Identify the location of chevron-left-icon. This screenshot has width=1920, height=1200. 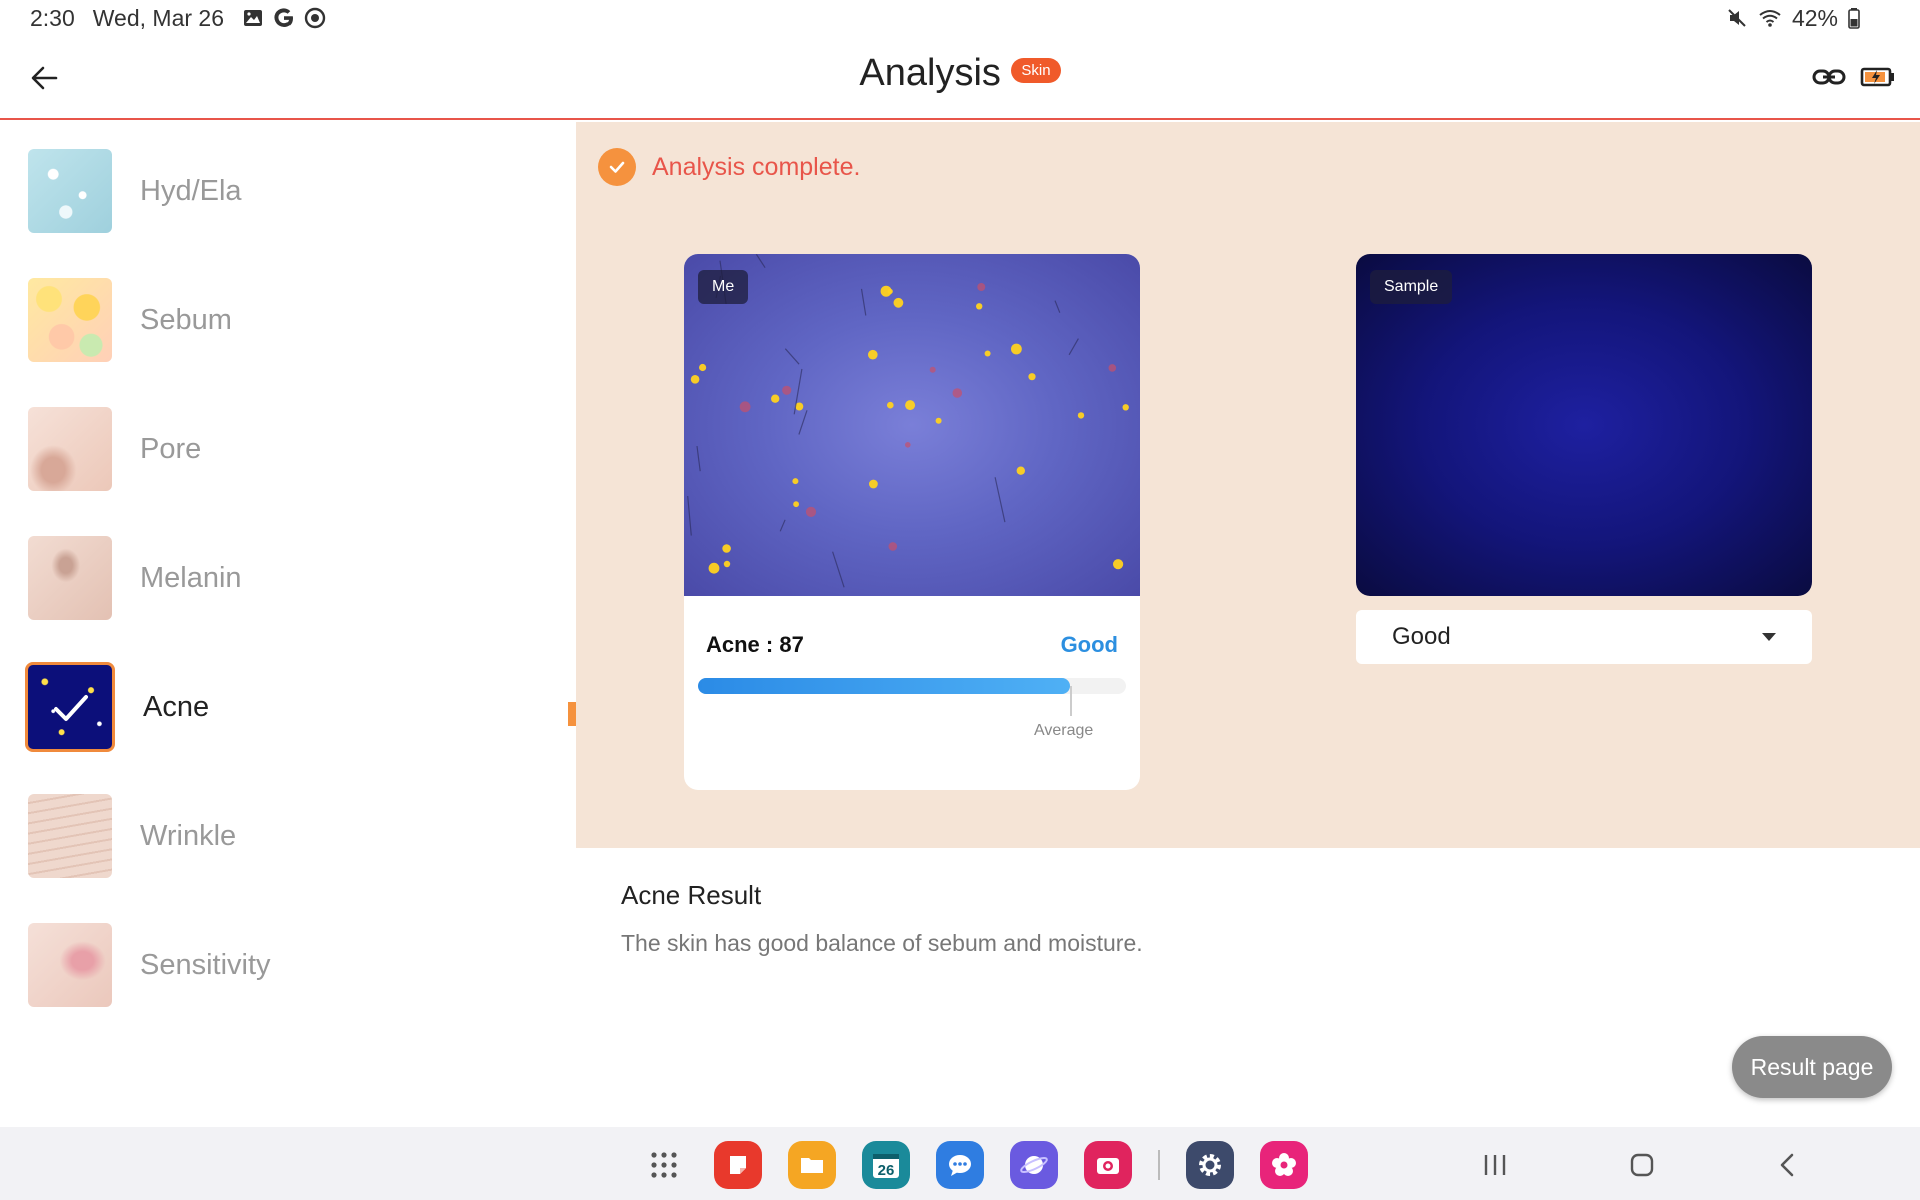
(1787, 1165).